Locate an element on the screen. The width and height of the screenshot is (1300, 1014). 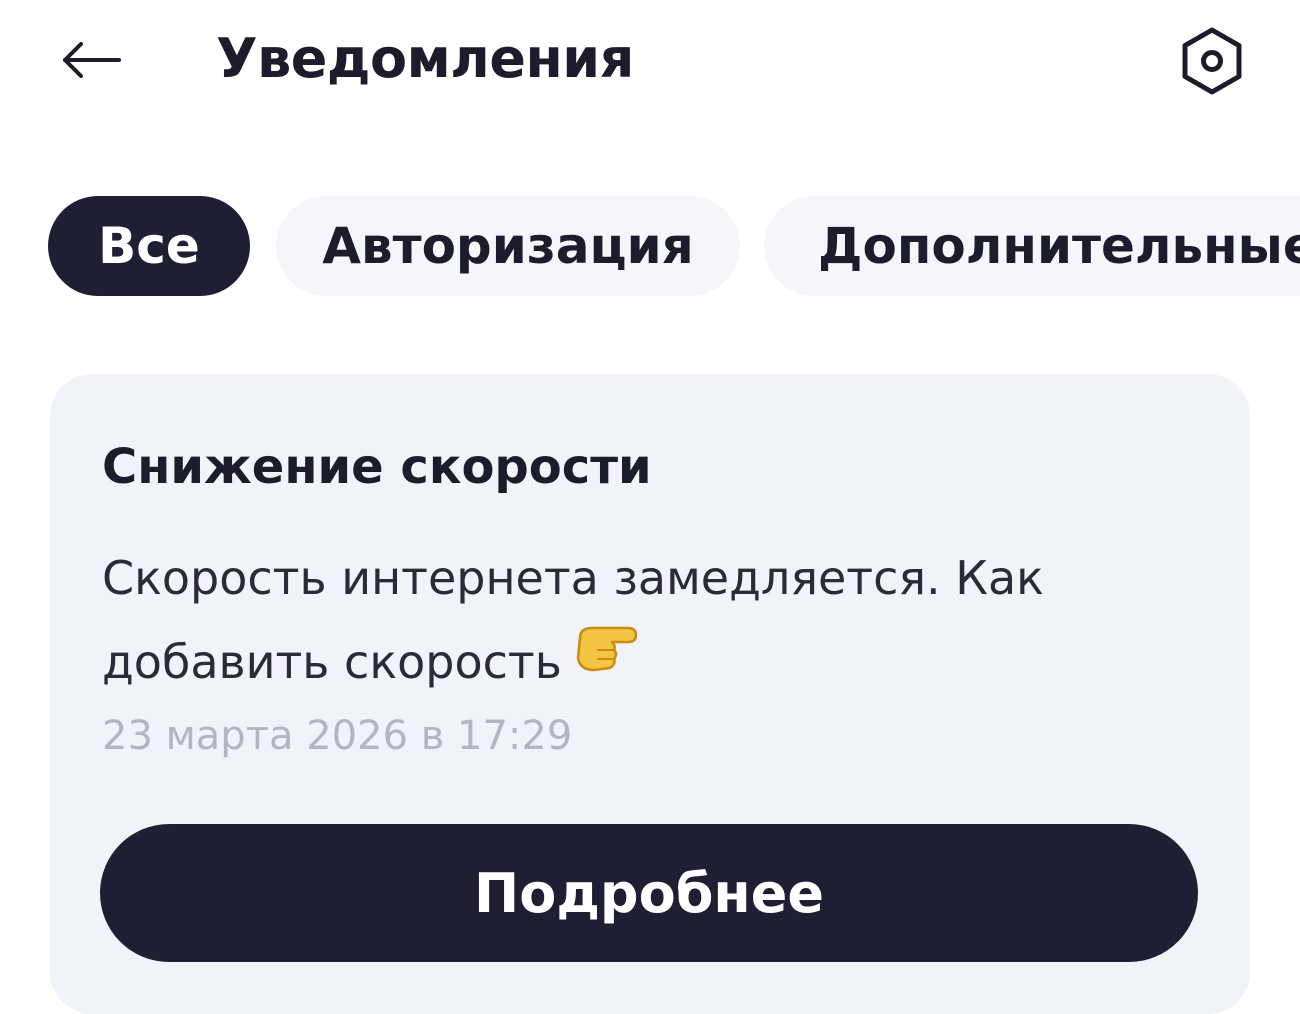
hex-settings-icon is located at coordinates (1212, 61).